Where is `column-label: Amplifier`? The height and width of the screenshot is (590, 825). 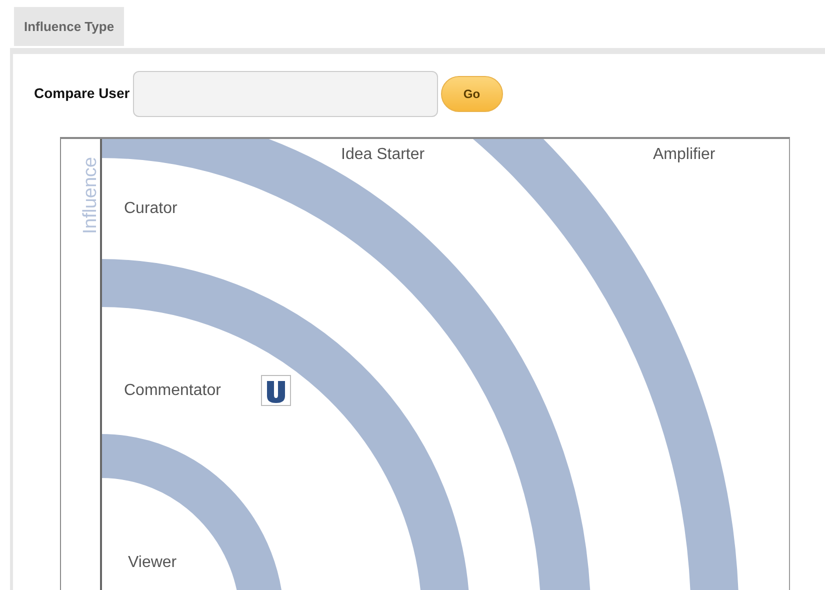 column-label: Amplifier is located at coordinates (684, 154).